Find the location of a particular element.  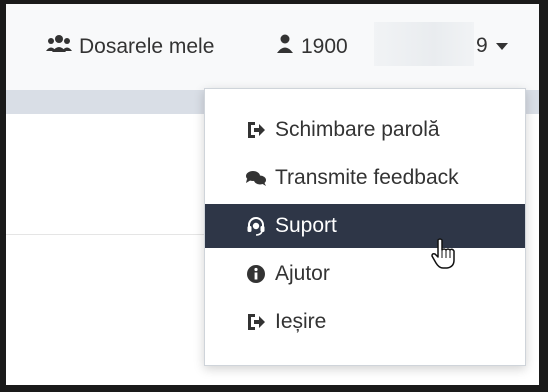

menu-item-label: Ieșire is located at coordinates (301, 321).